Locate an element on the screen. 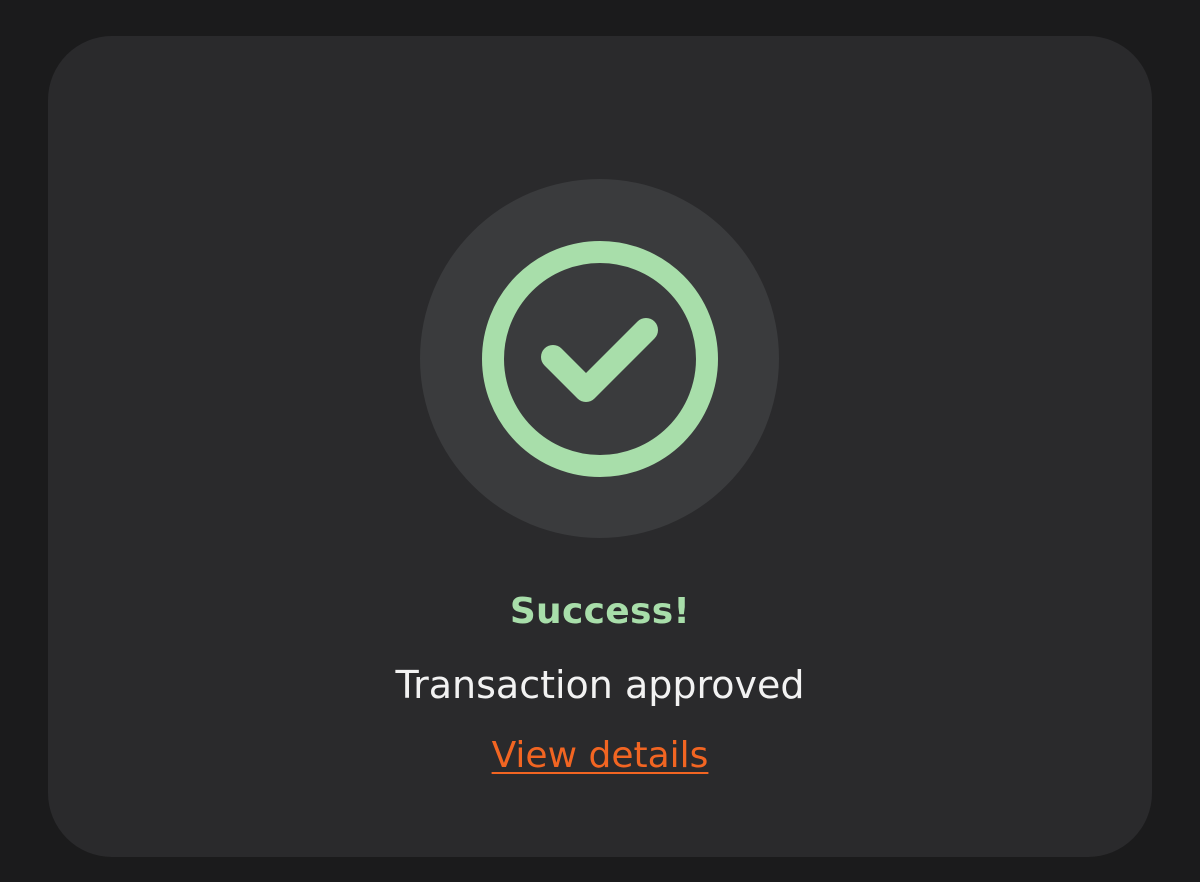  view-details-link: View details is located at coordinates (600, 755).